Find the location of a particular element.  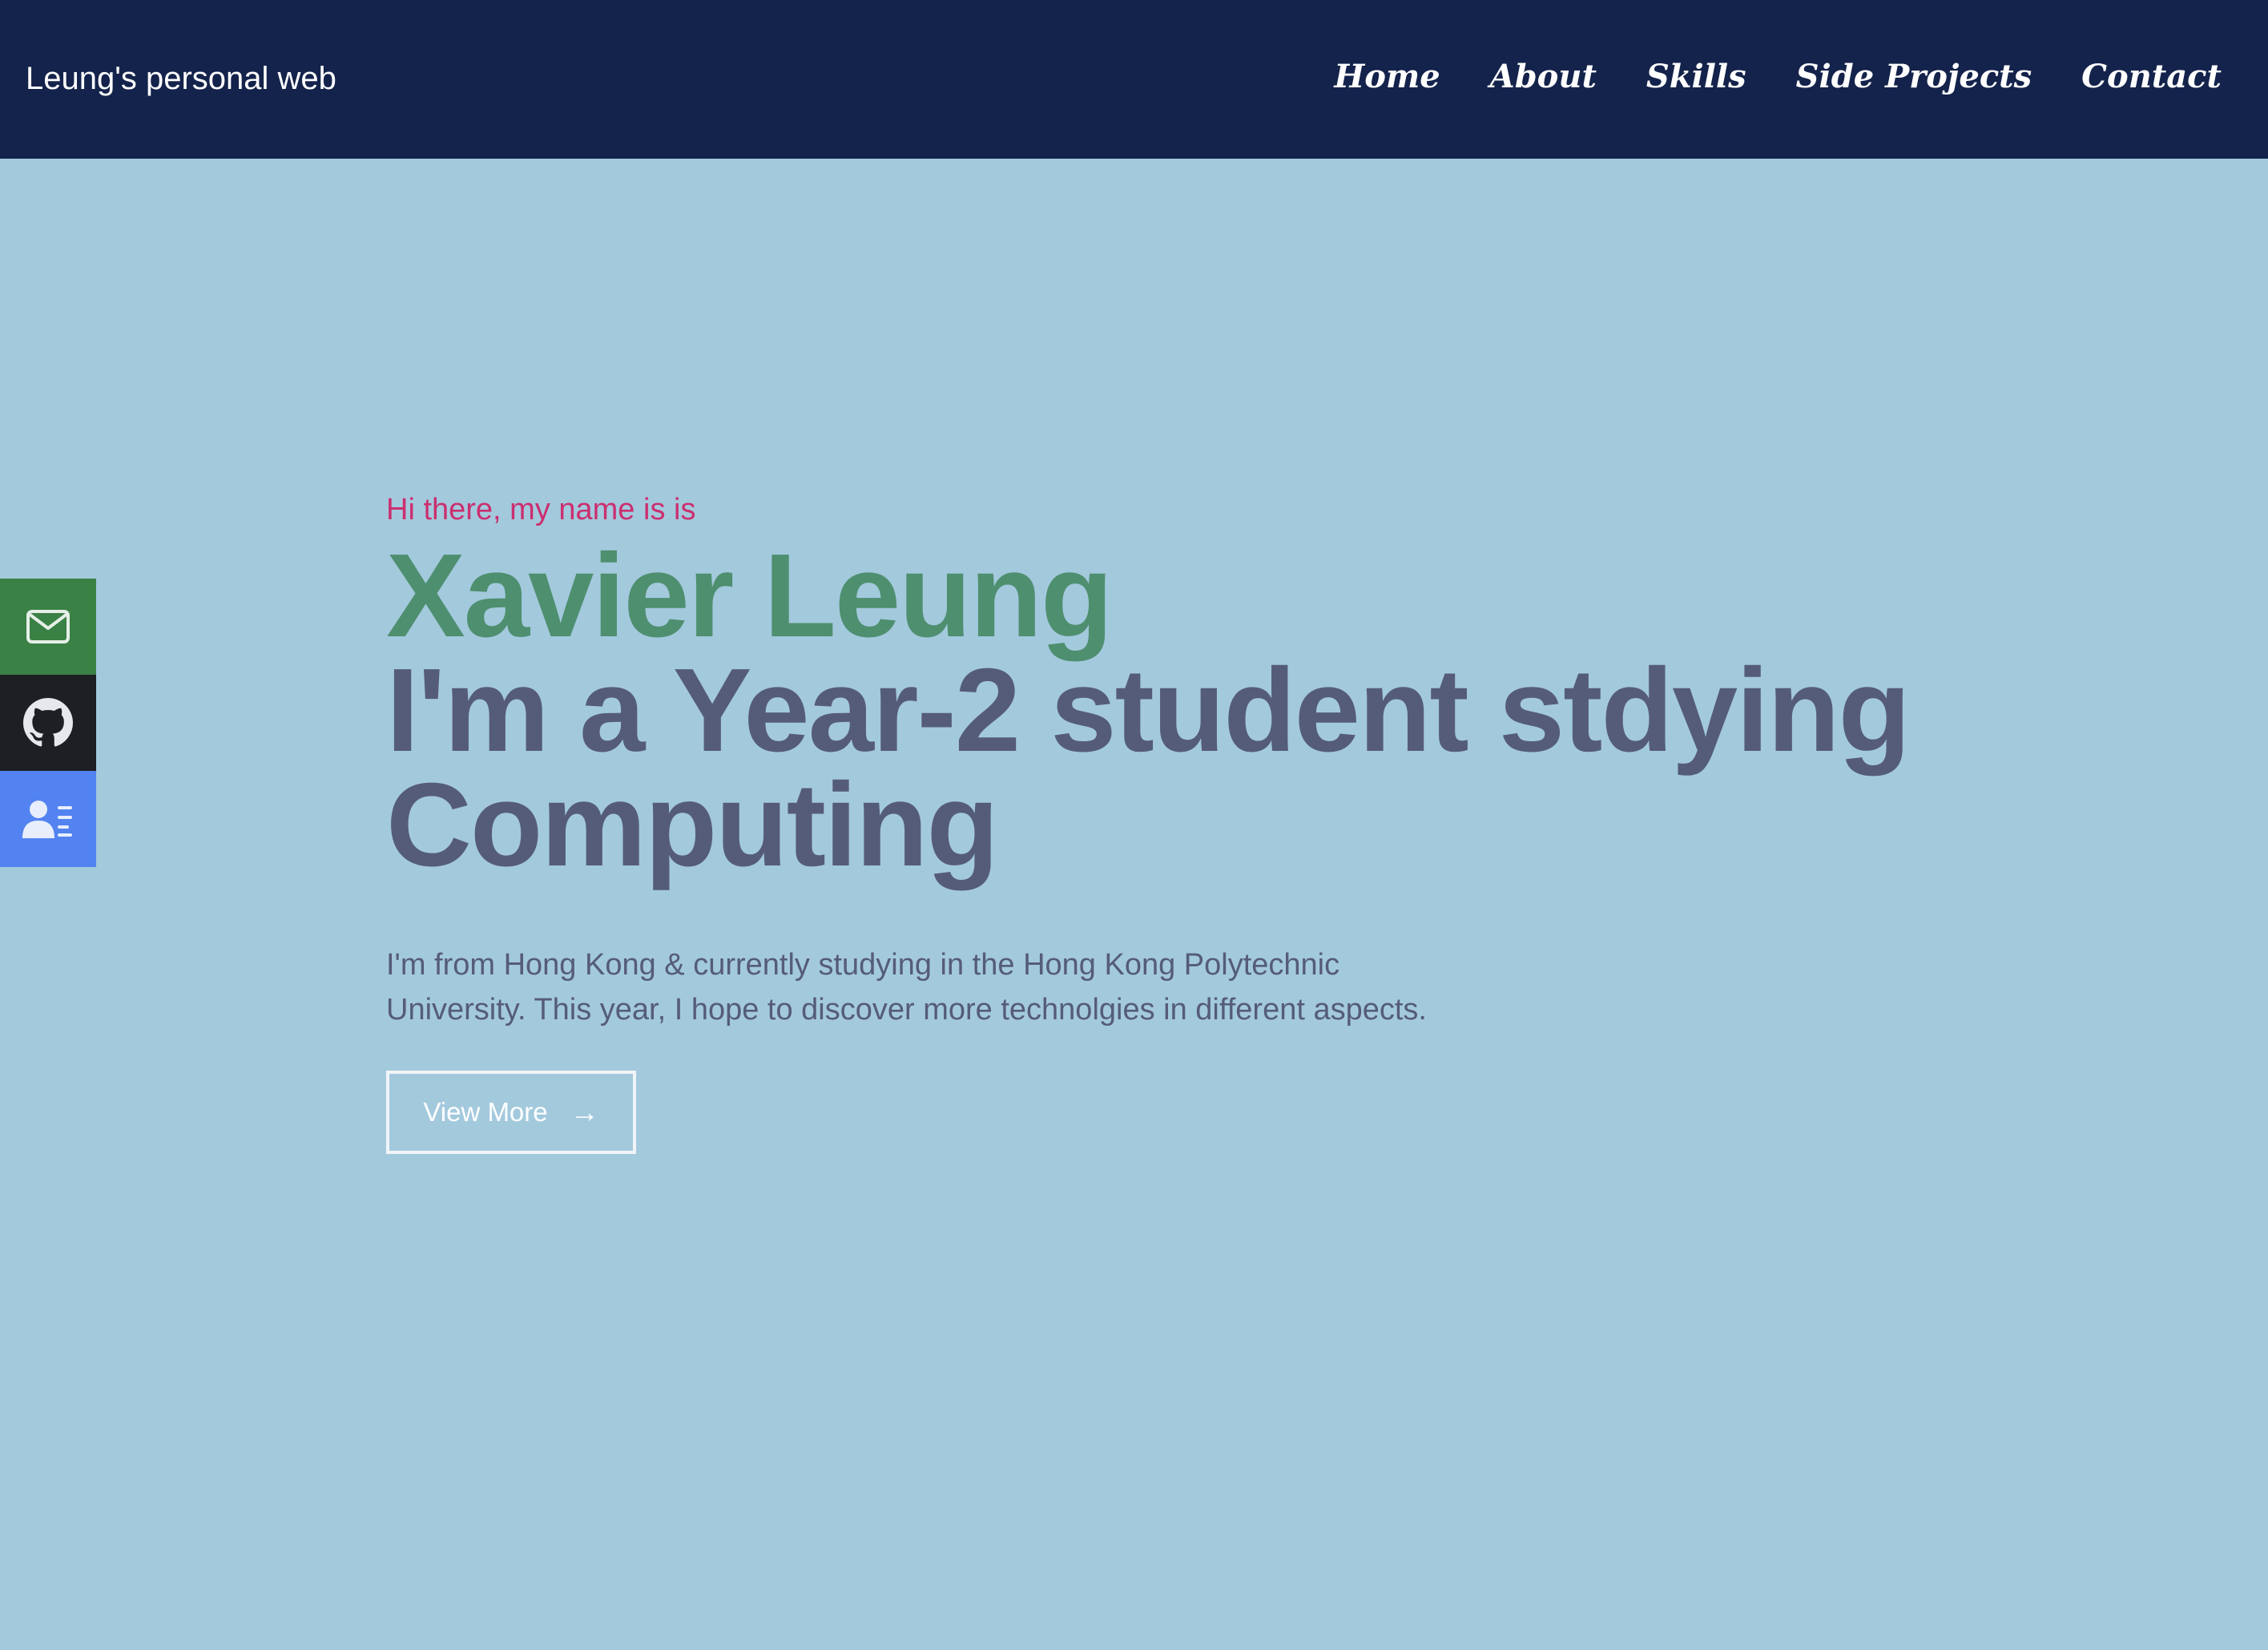

hero-tagline: I'm a Year-2 student stdying Computing is located at coordinates (1187, 767).